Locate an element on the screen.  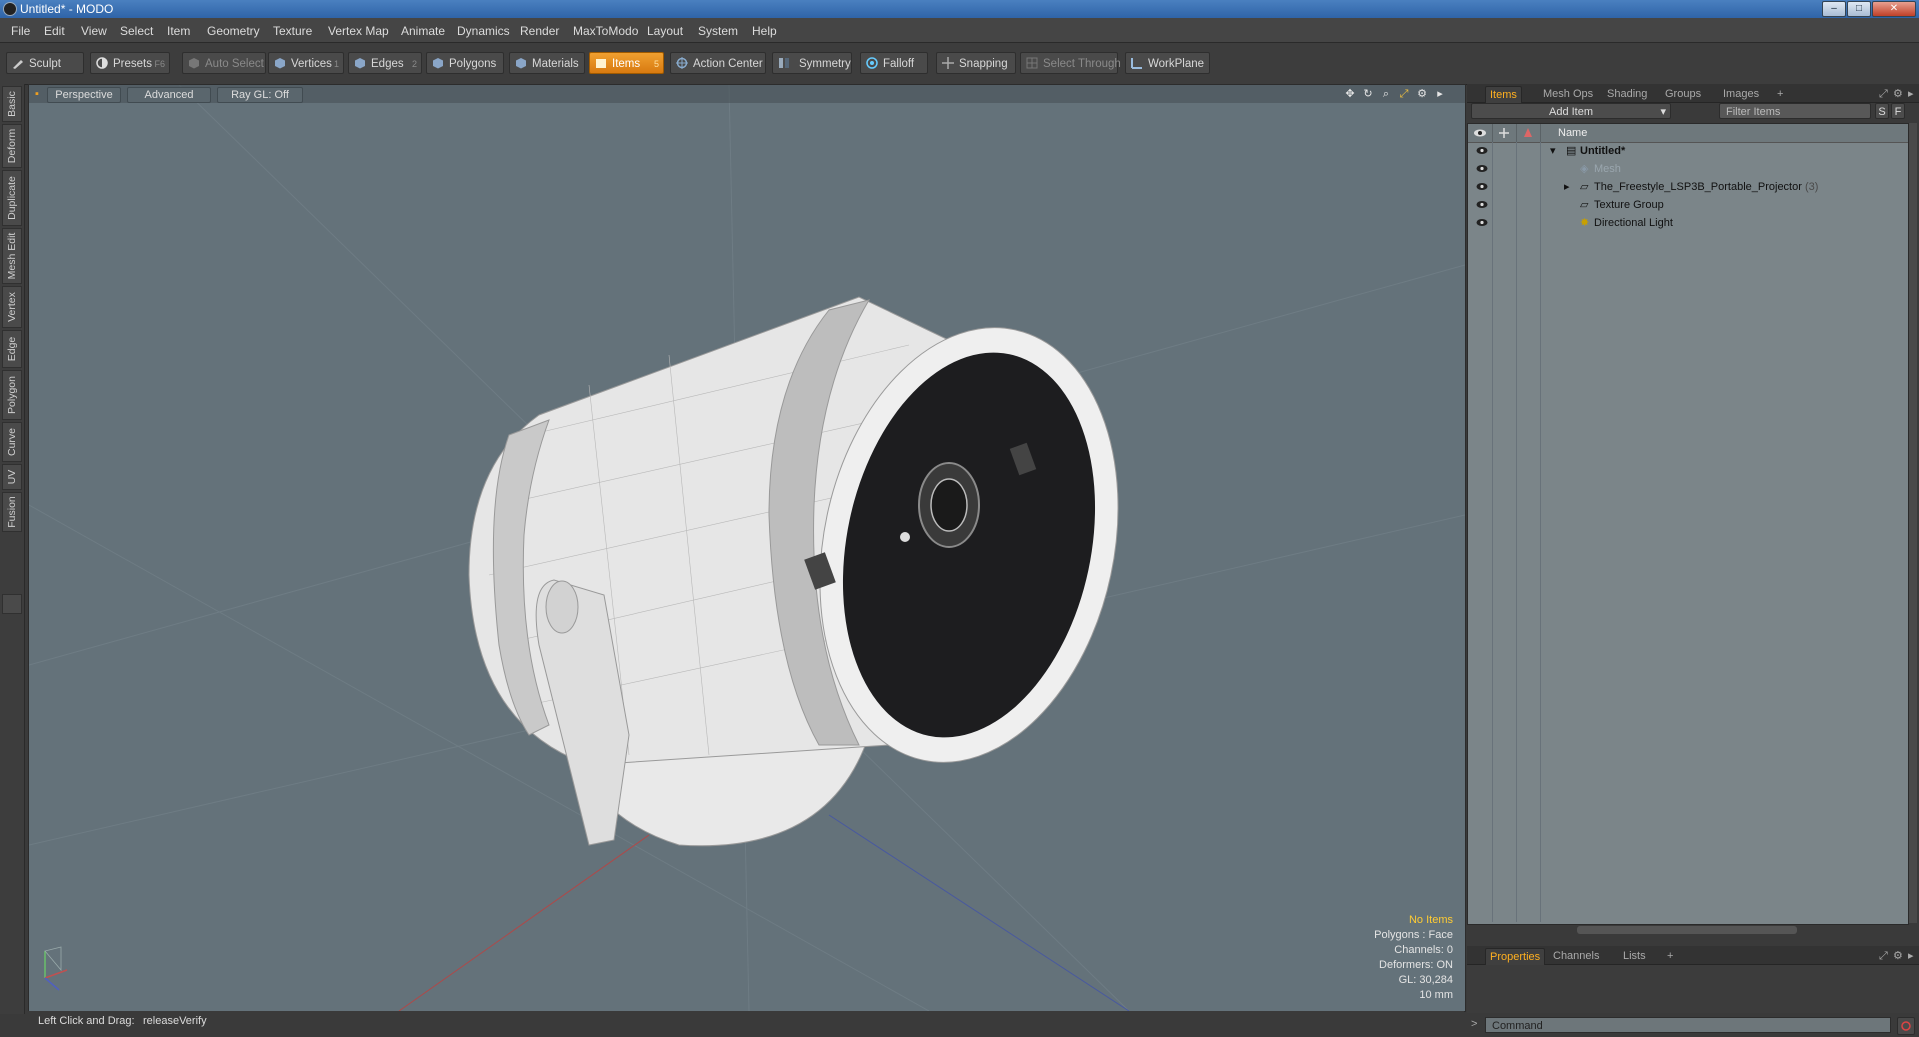
select-through-button: Select Through is located at coordinates (1070, 63).